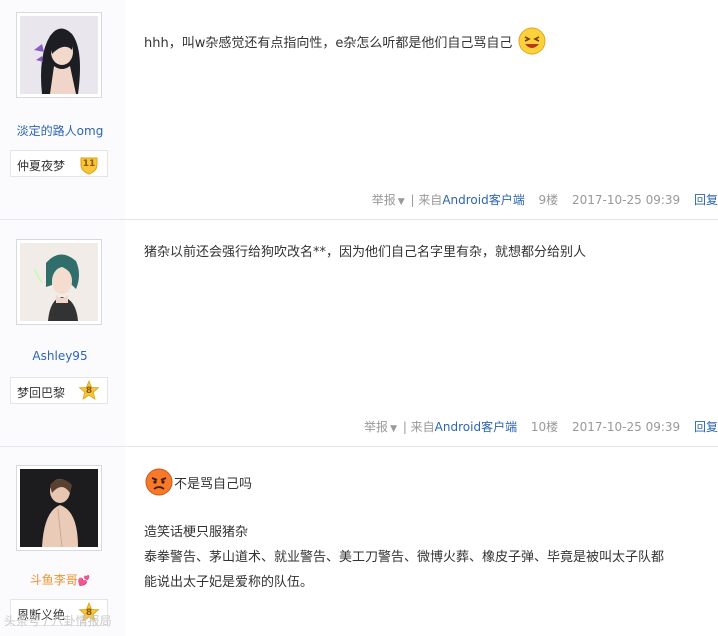  What do you see at coordinates (41, 393) in the screenshot?
I see `level-title: 梦回巴黎` at bounding box center [41, 393].